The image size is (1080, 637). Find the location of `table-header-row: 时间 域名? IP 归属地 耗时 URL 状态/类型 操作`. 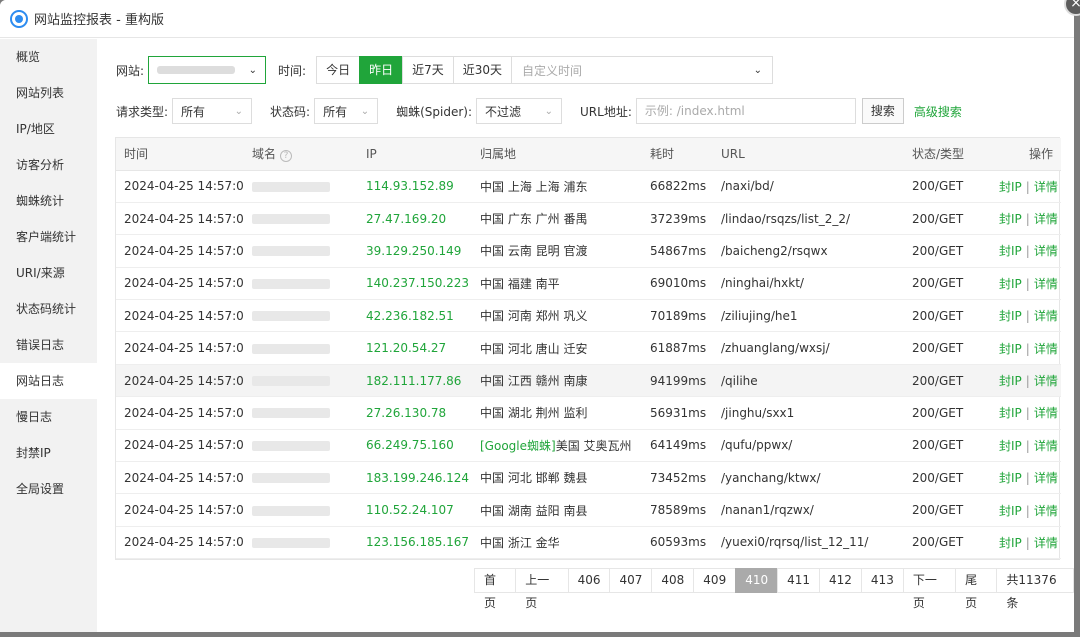

table-header-row: 时间 域名? IP 归属地 耗时 URL 状态/类型 操作 is located at coordinates (588, 154).